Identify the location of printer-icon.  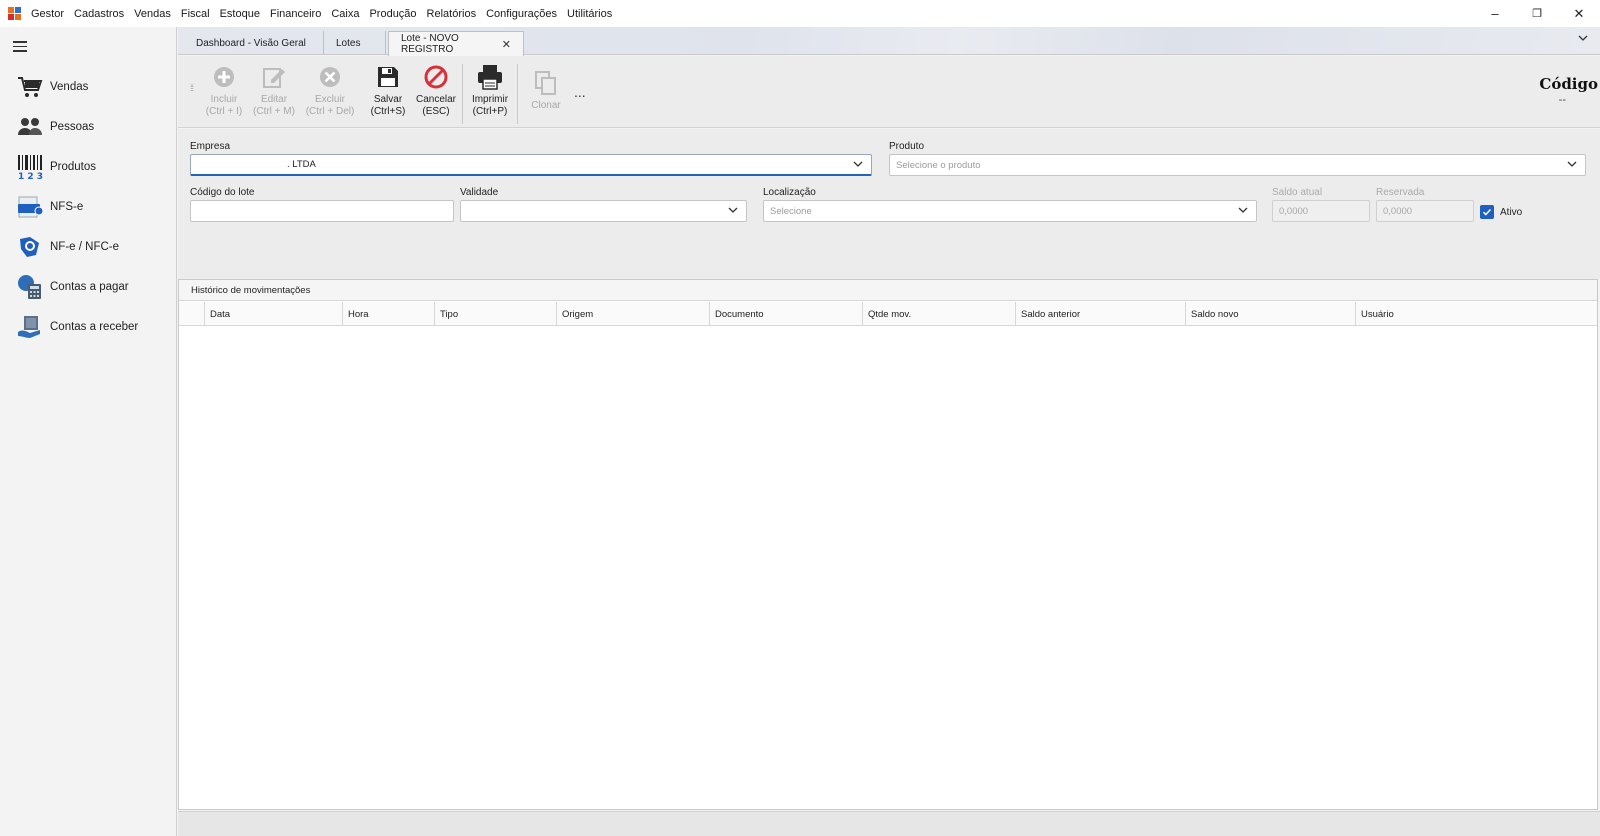
(490, 77).